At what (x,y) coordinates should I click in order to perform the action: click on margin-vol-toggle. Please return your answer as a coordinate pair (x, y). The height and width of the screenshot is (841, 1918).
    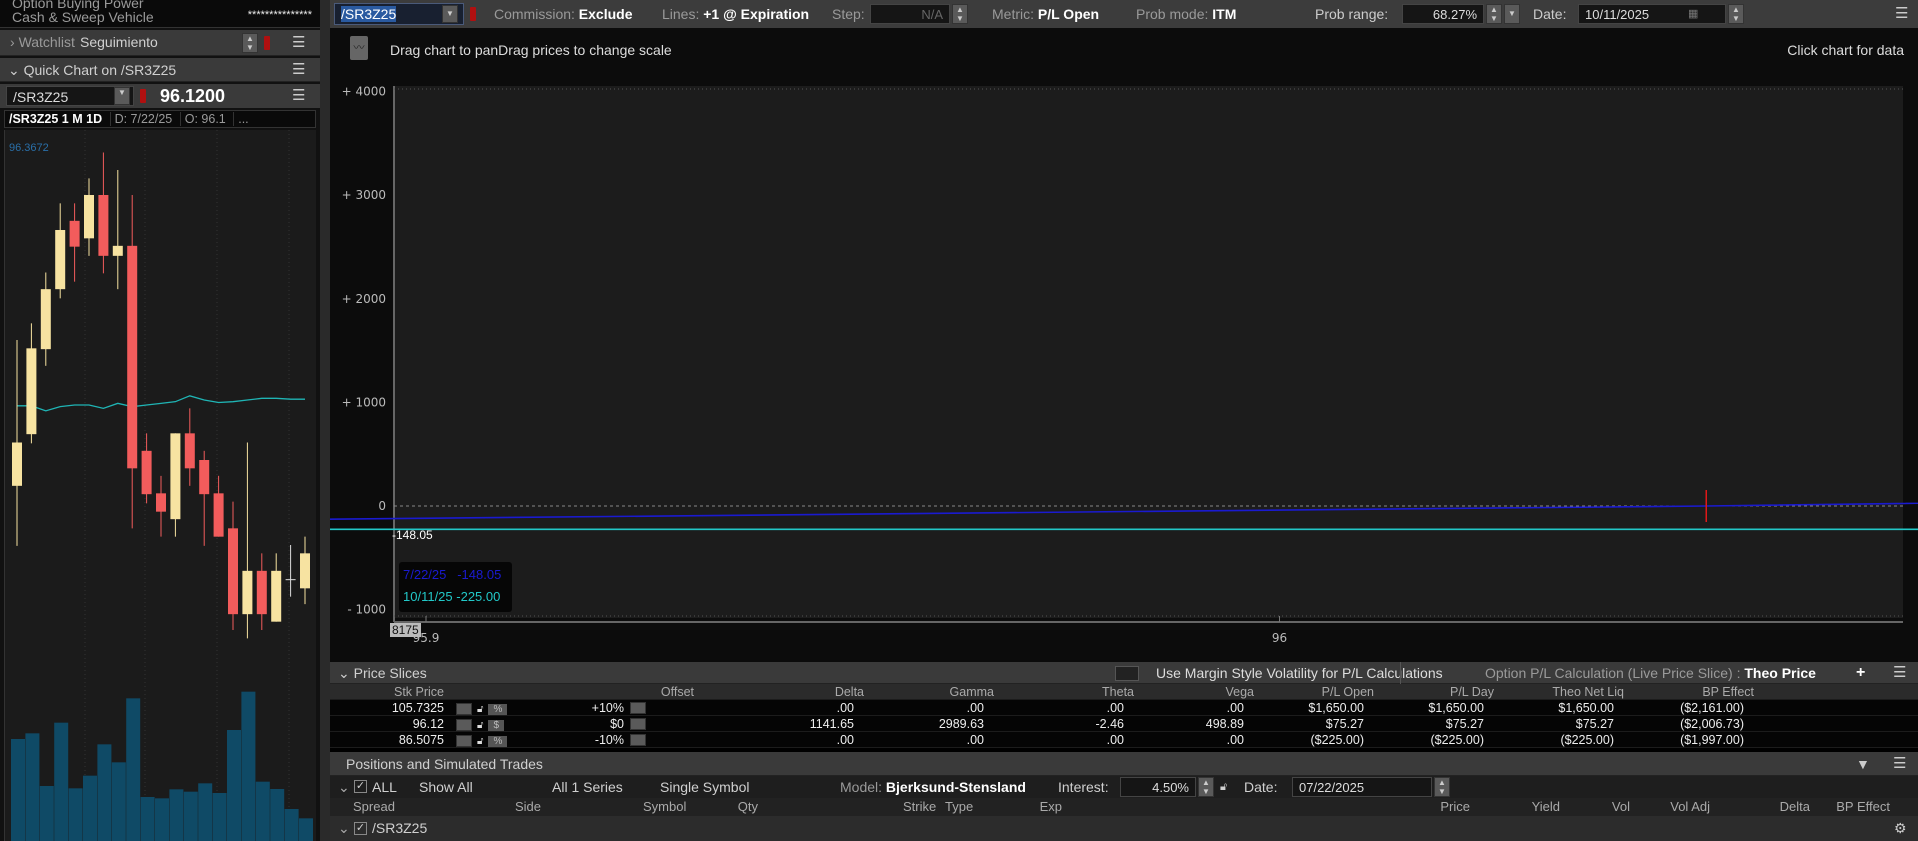
    Looking at the image, I should click on (1127, 673).